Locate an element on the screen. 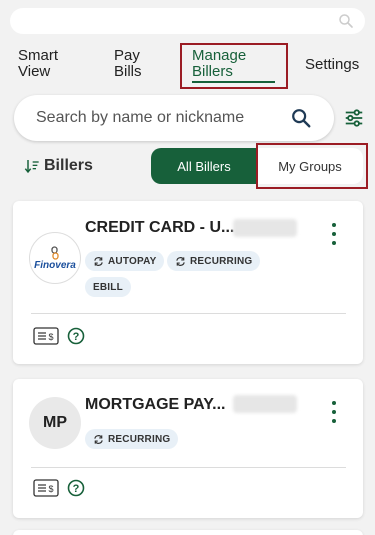 The width and height of the screenshot is (375, 535). biller-logo-text: Finovera is located at coordinates (55, 265).